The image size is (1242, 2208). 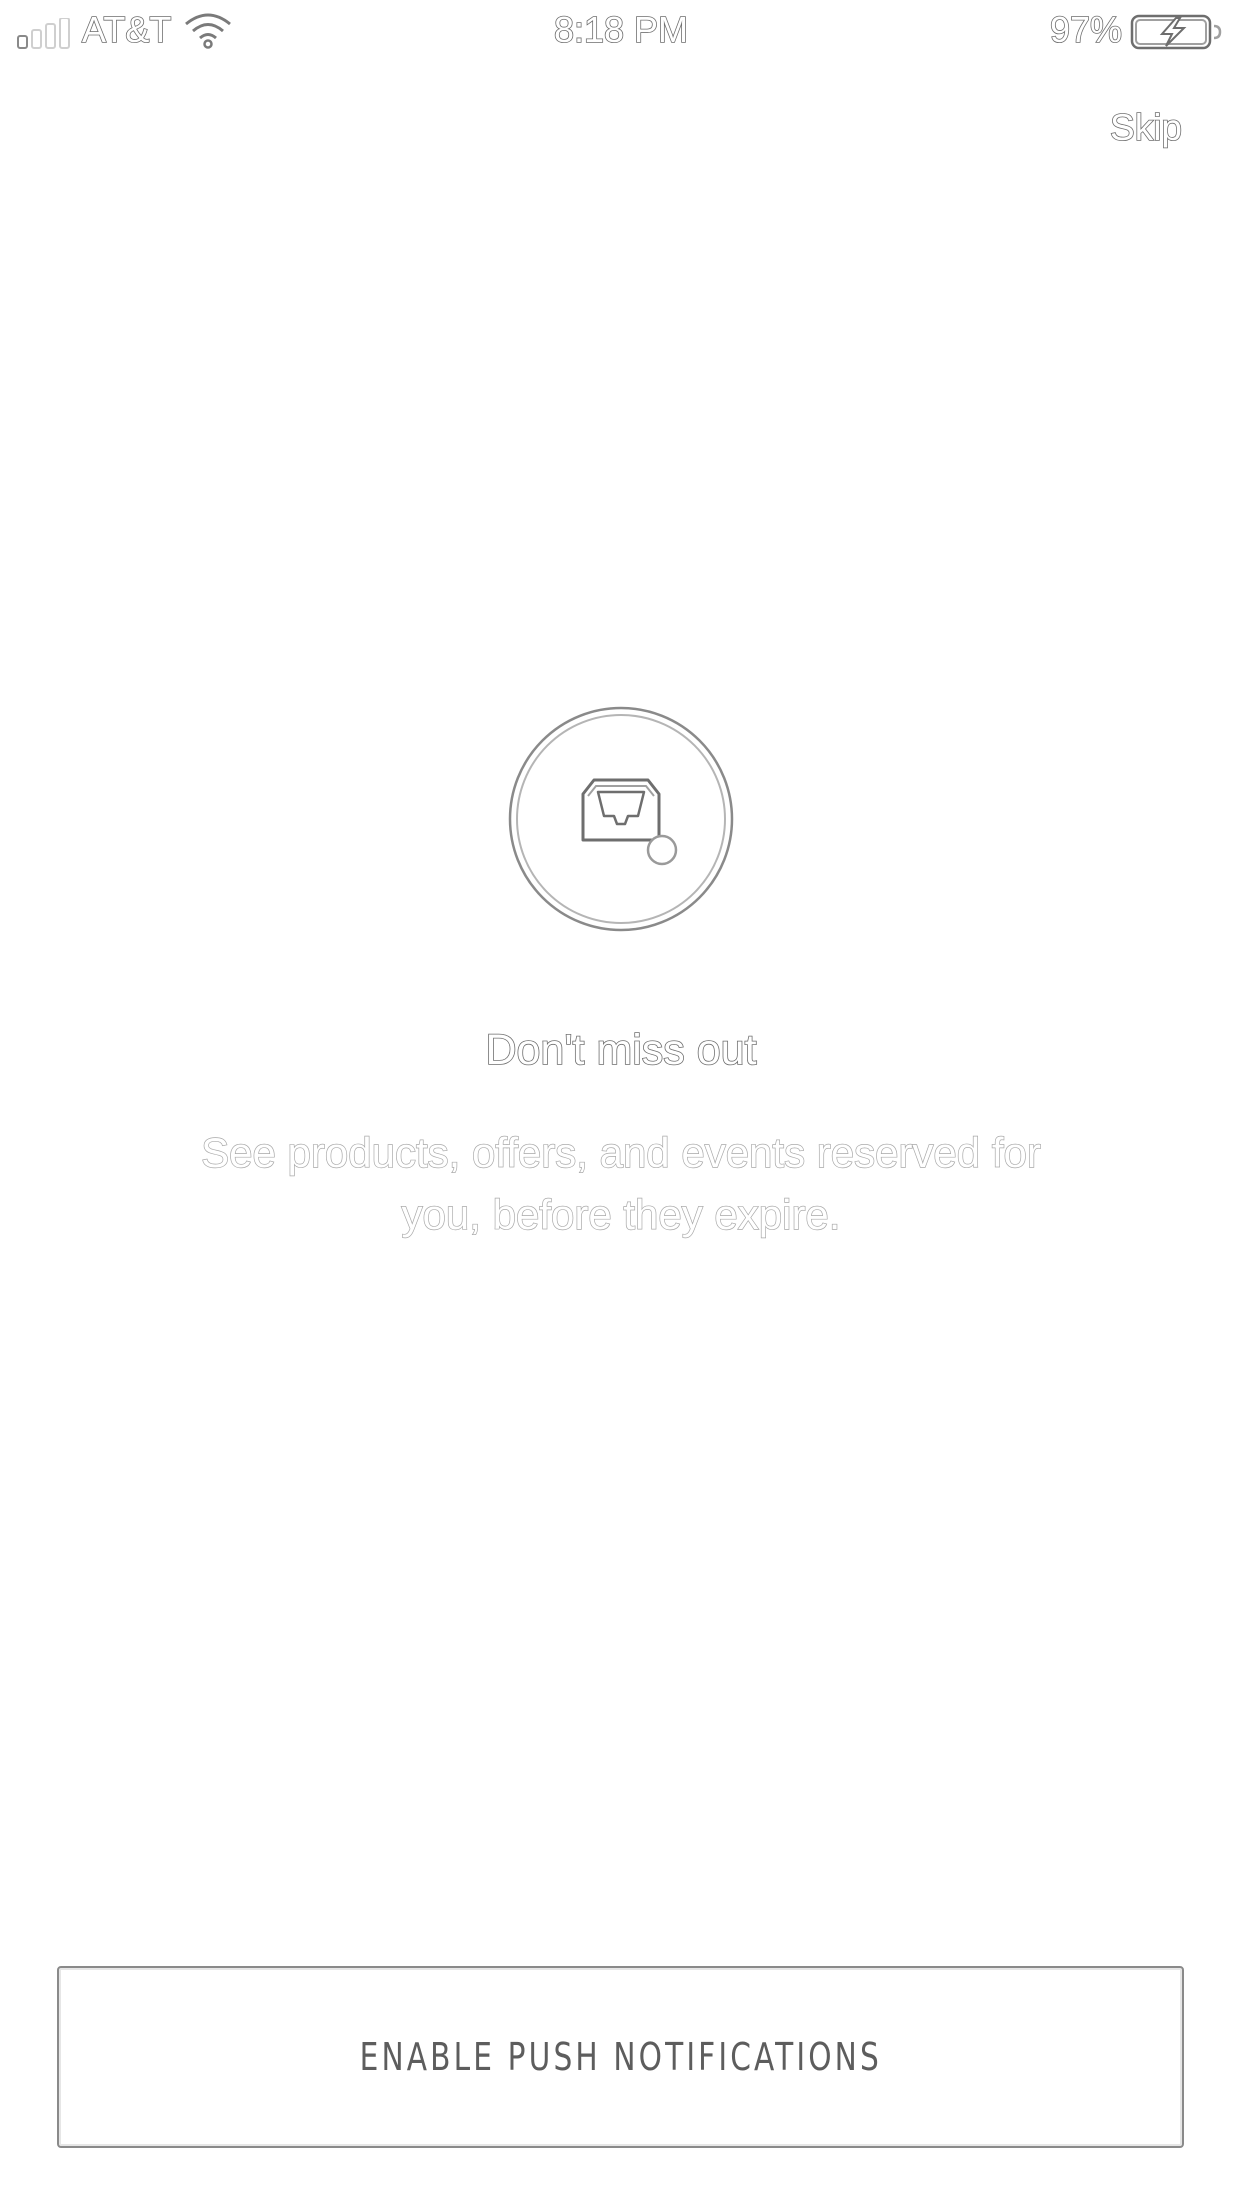 I want to click on page-title: Don't miss out, so click(x=621, y=1050).